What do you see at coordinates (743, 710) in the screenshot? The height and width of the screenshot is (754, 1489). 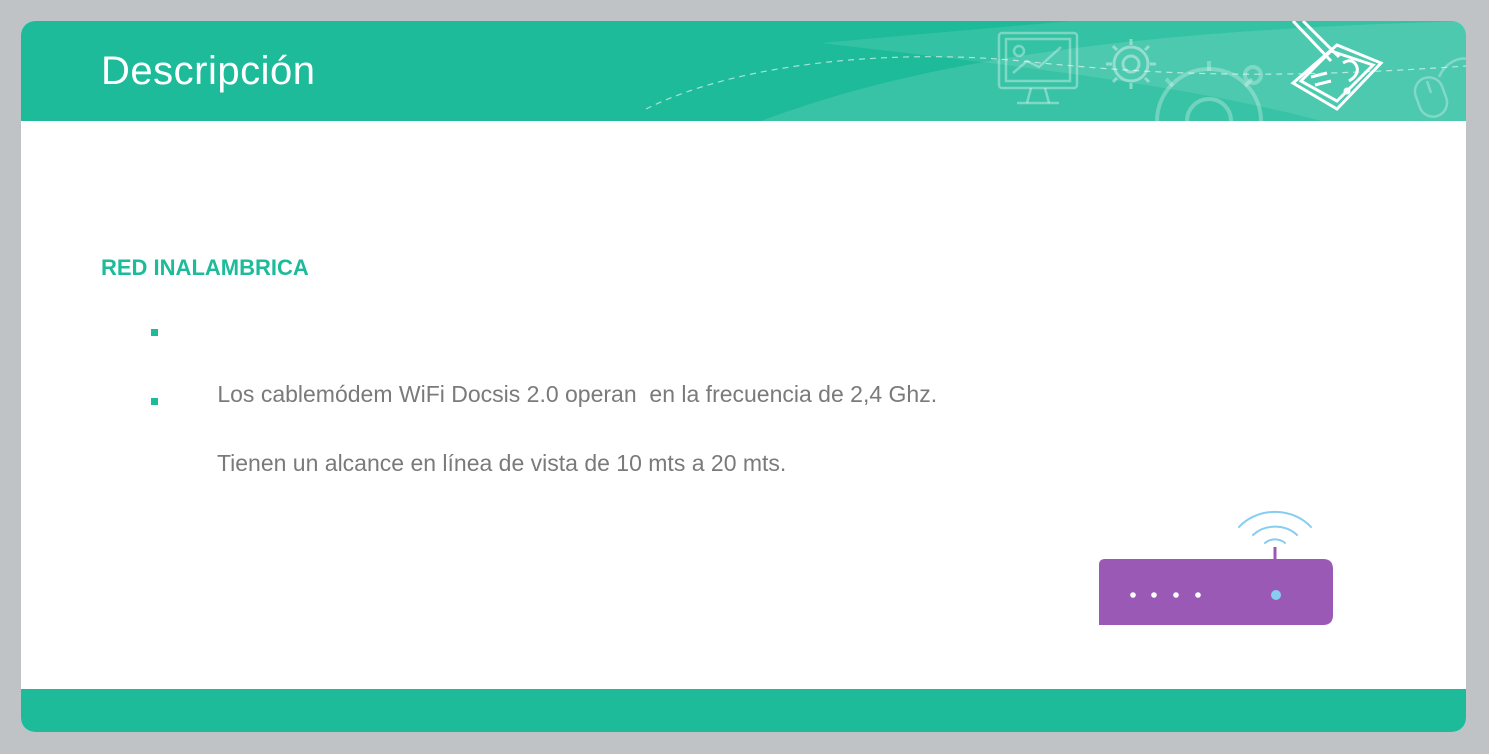 I see `footer-bar` at bounding box center [743, 710].